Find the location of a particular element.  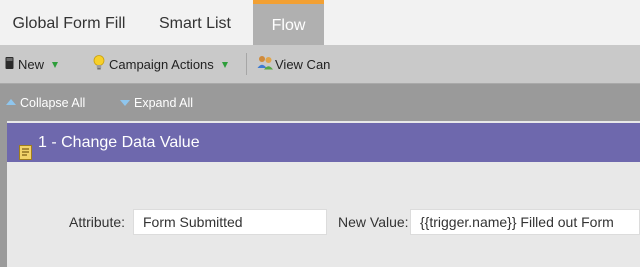

new-menu-button: New is located at coordinates (32, 65).